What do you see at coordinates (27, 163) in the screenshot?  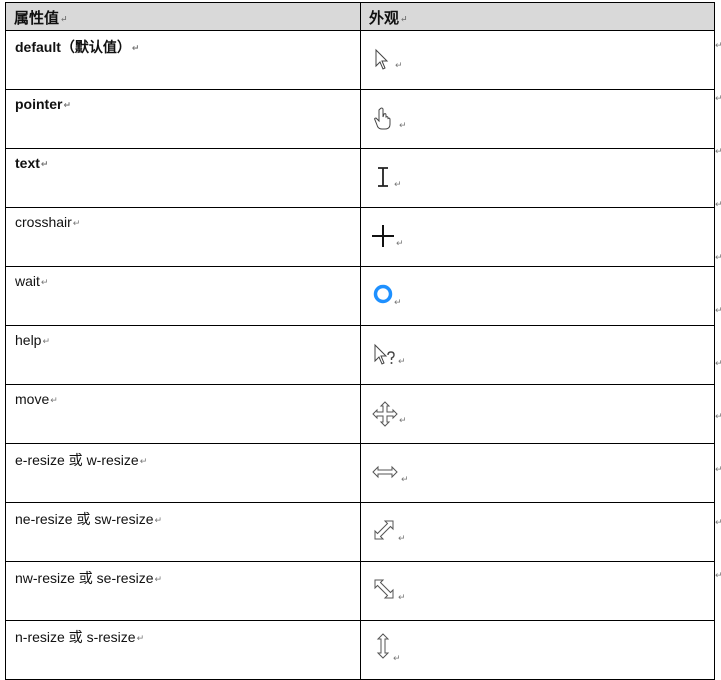 I see `value-text: text` at bounding box center [27, 163].